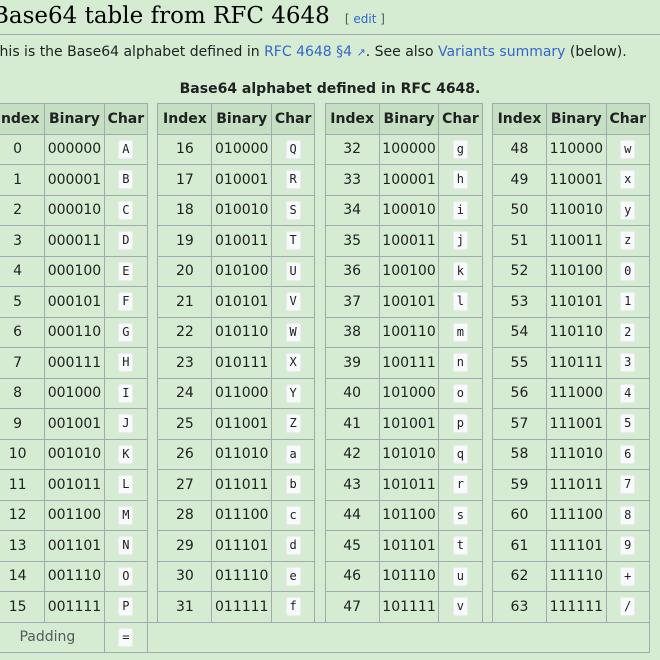 This screenshot has width=660, height=660. Describe the element at coordinates (460, 515) in the screenshot. I see `char-value: s` at that location.